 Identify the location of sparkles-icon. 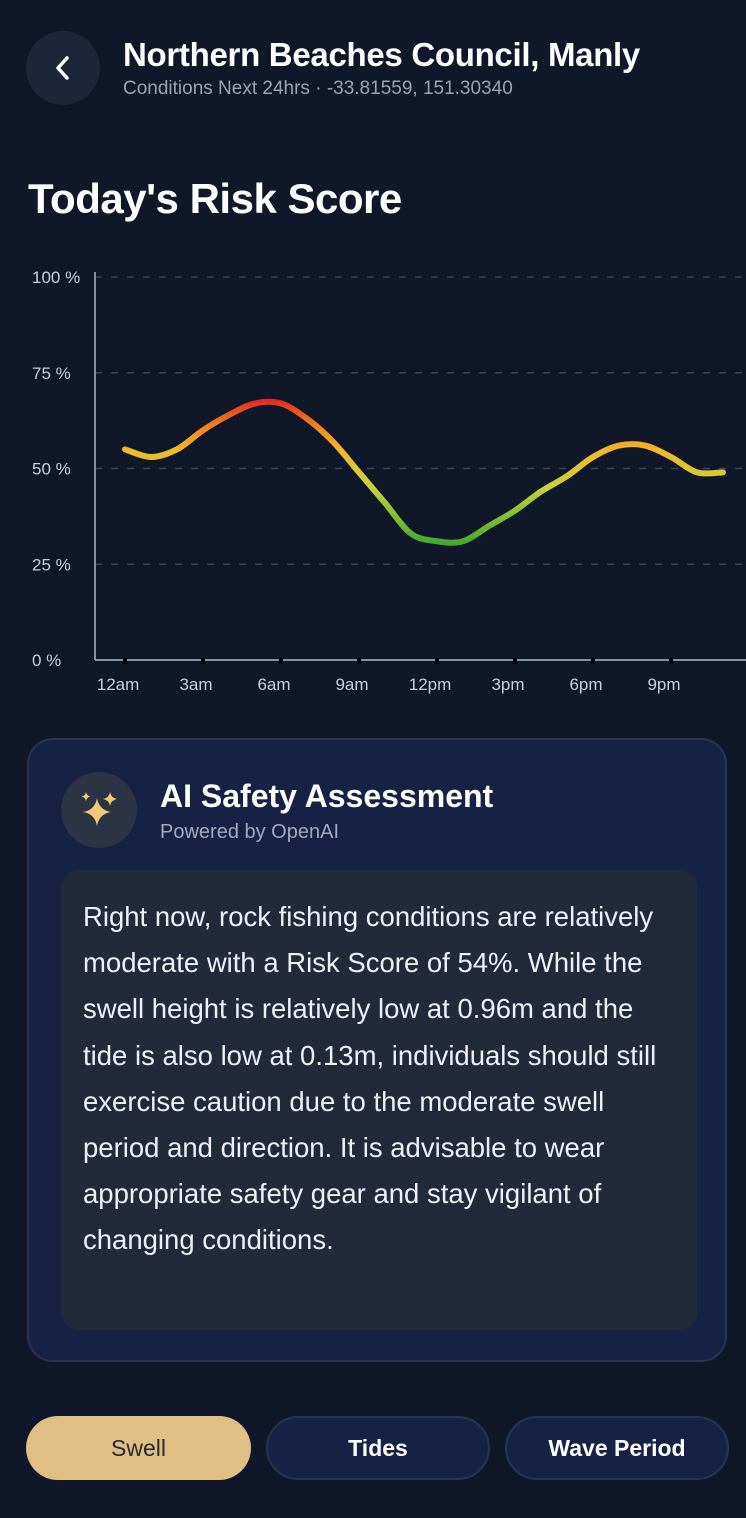
(99, 810).